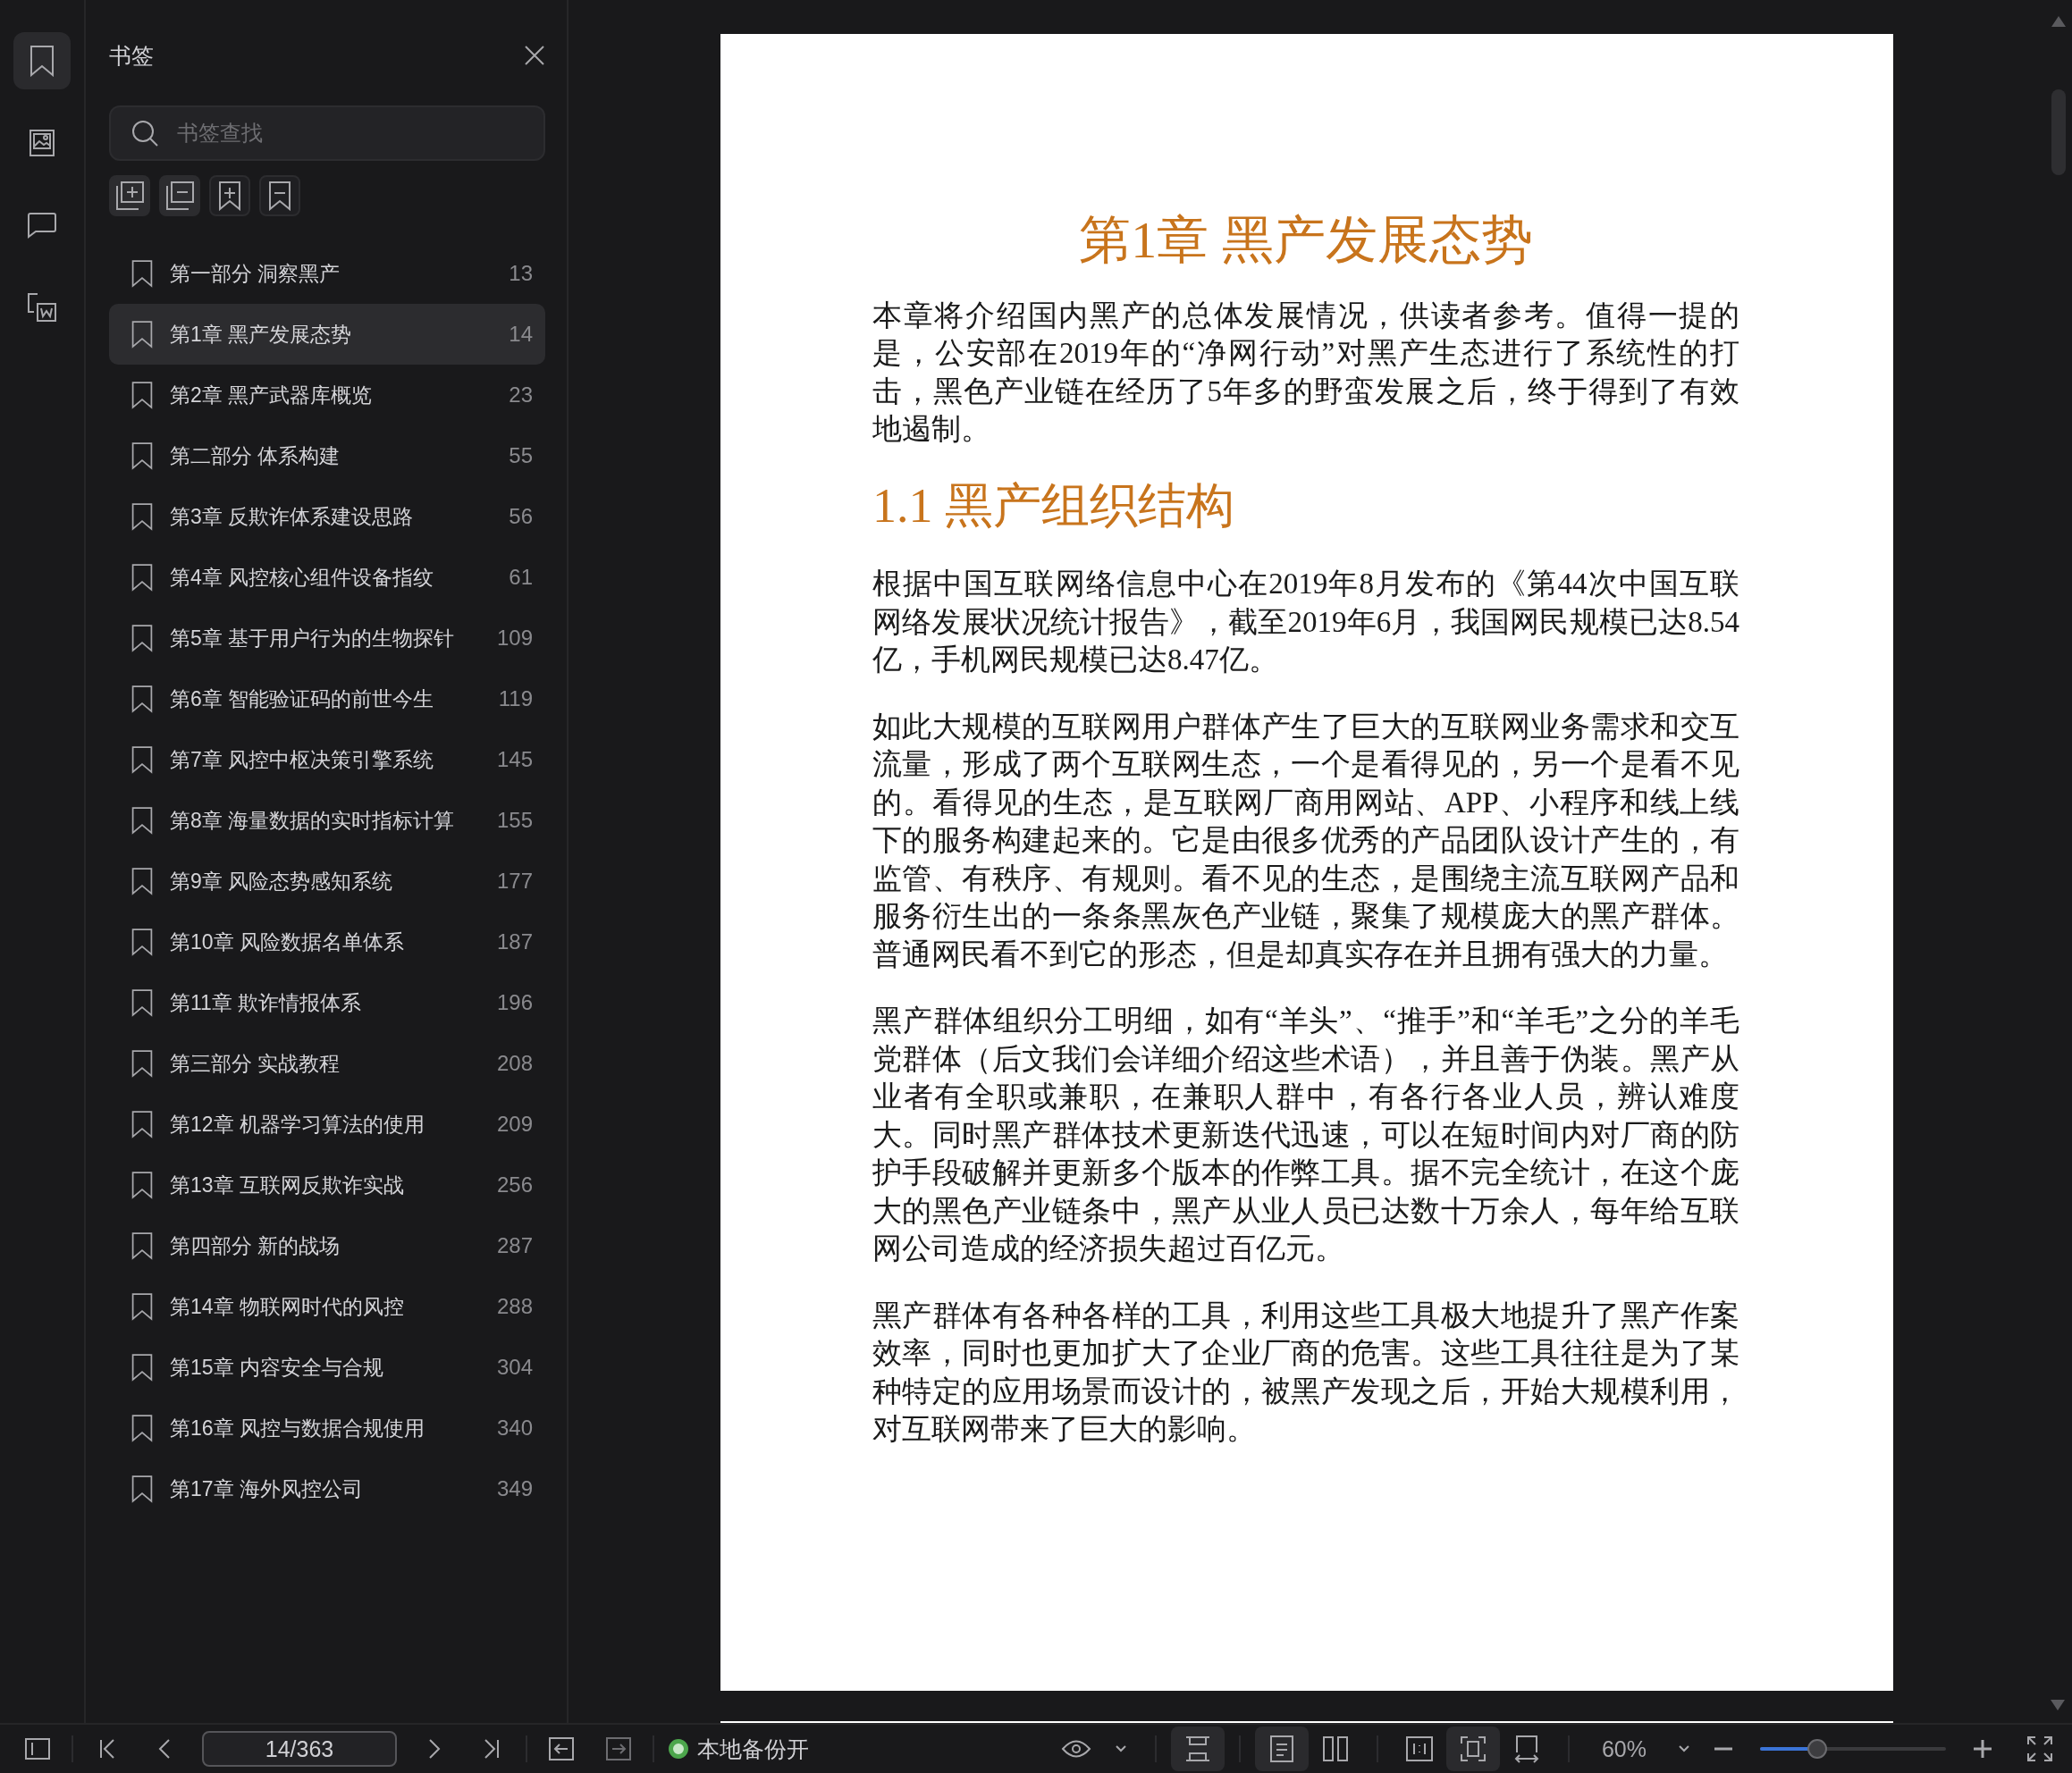 This screenshot has width=2072, height=1773. What do you see at coordinates (327, 1003) in the screenshot?
I see `bookmark-item: 第11章 欺诈情报体系 196` at bounding box center [327, 1003].